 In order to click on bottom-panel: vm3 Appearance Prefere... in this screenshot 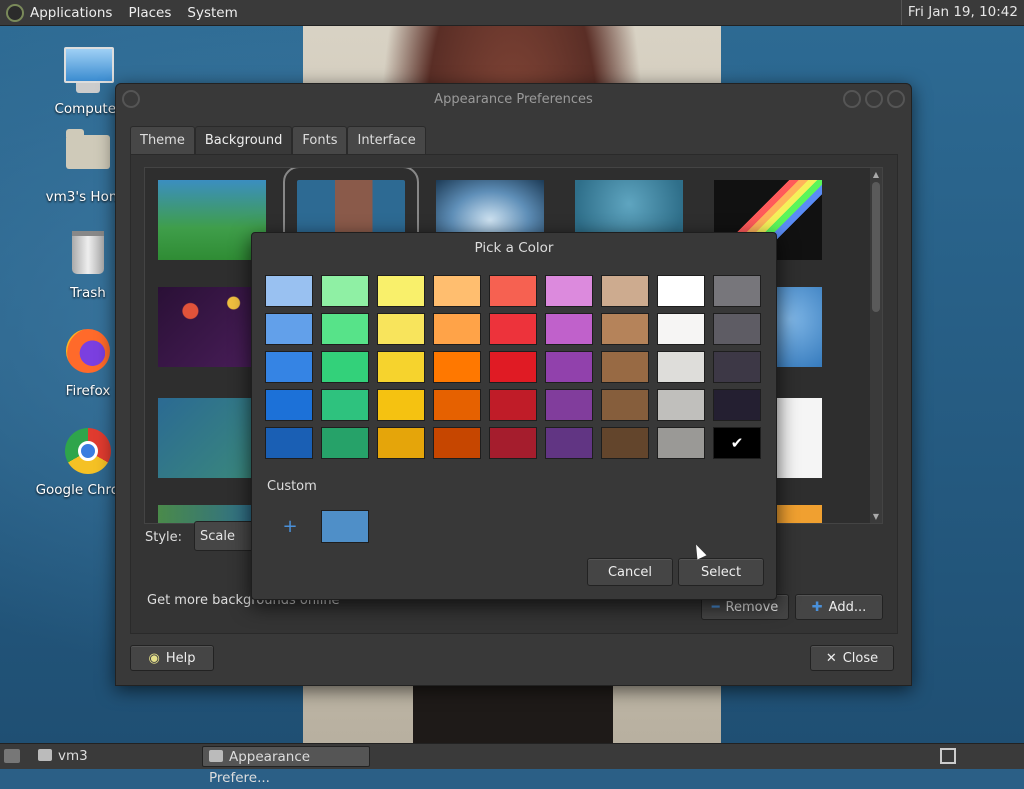, I will do `click(512, 764)`.